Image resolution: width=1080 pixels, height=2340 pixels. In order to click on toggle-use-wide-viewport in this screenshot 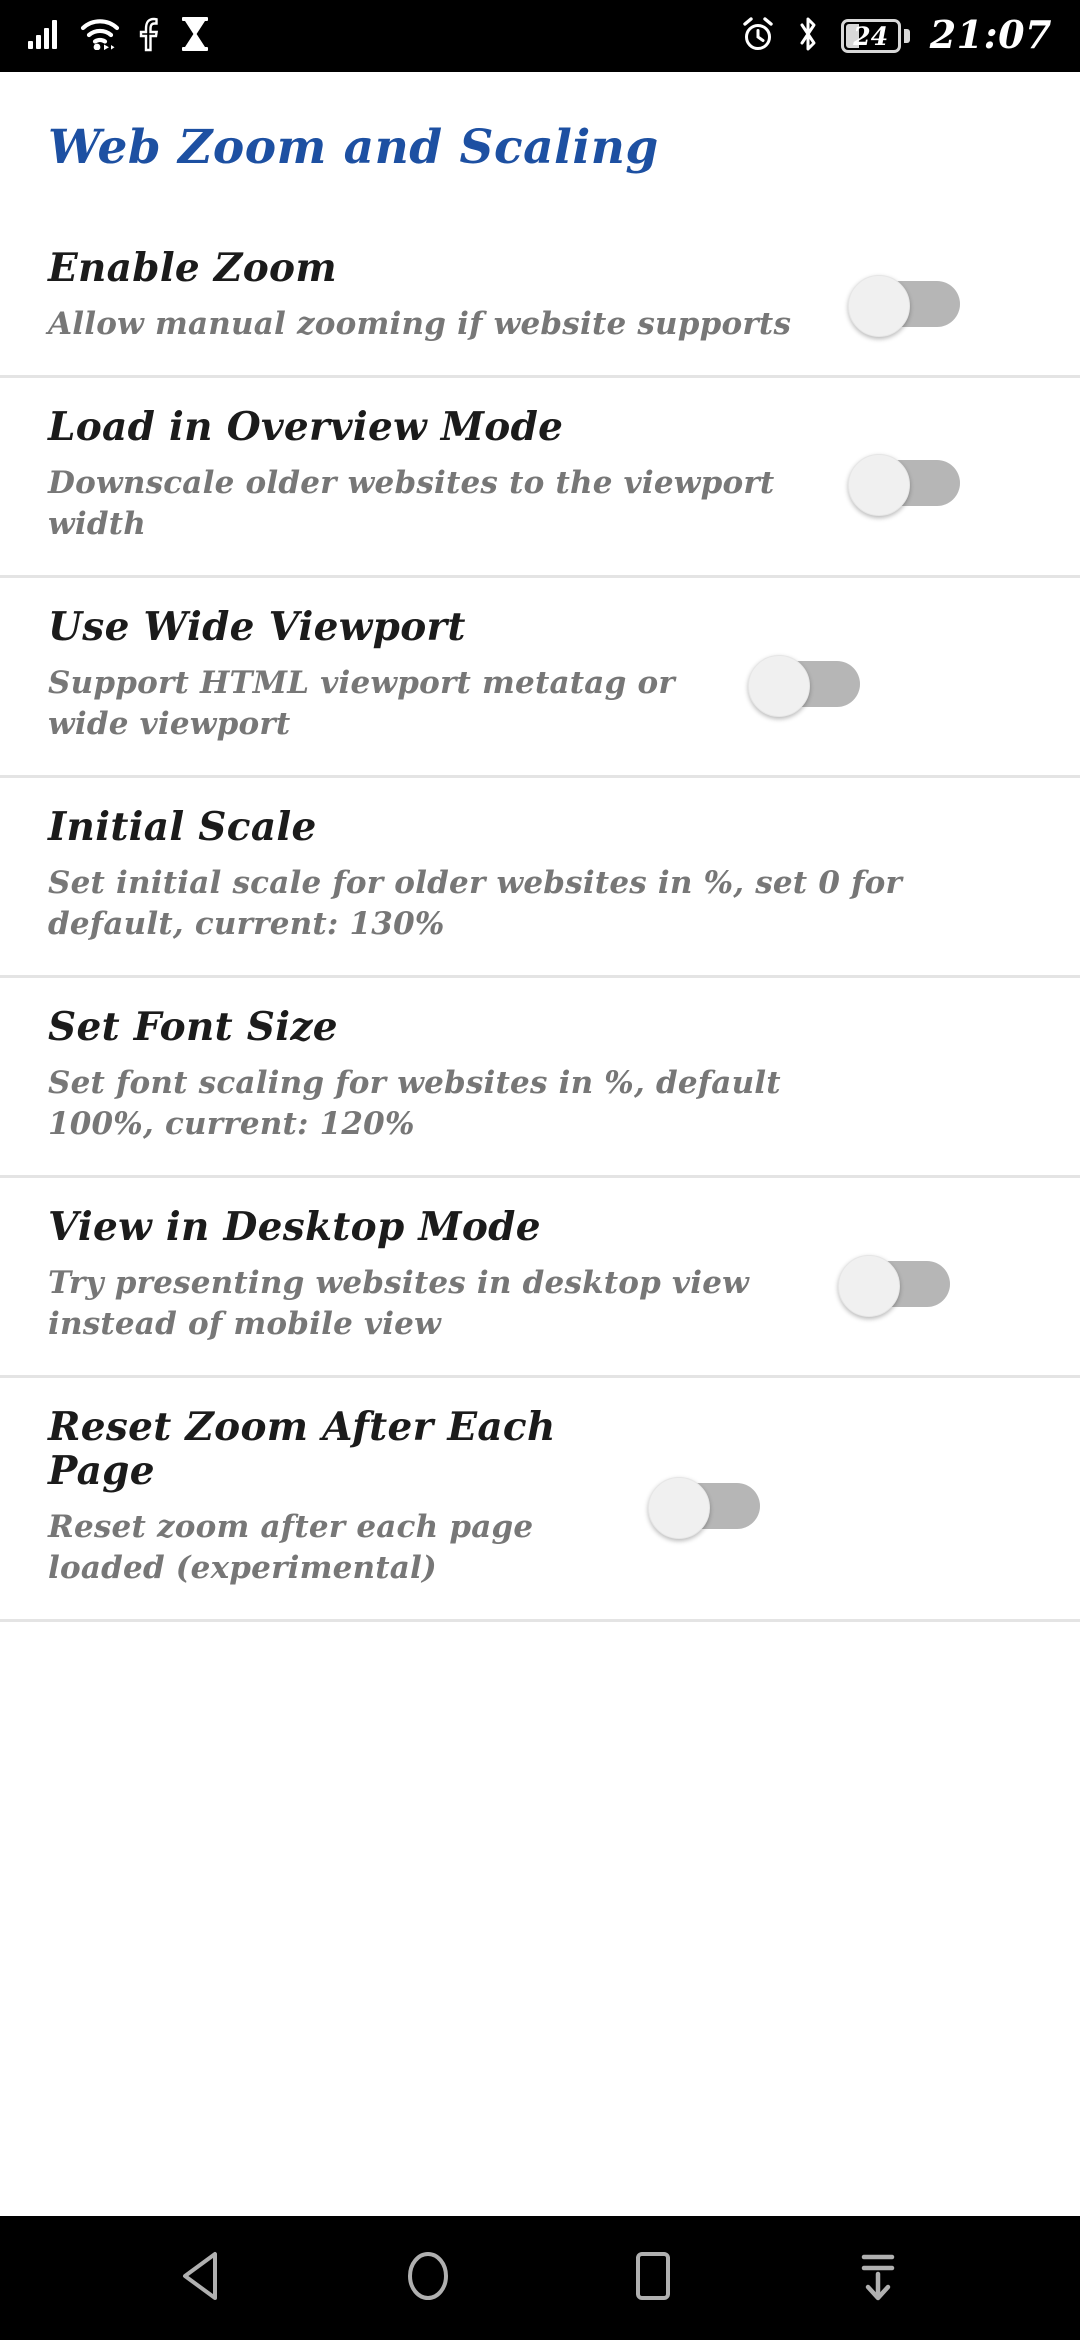, I will do `click(804, 685)`.